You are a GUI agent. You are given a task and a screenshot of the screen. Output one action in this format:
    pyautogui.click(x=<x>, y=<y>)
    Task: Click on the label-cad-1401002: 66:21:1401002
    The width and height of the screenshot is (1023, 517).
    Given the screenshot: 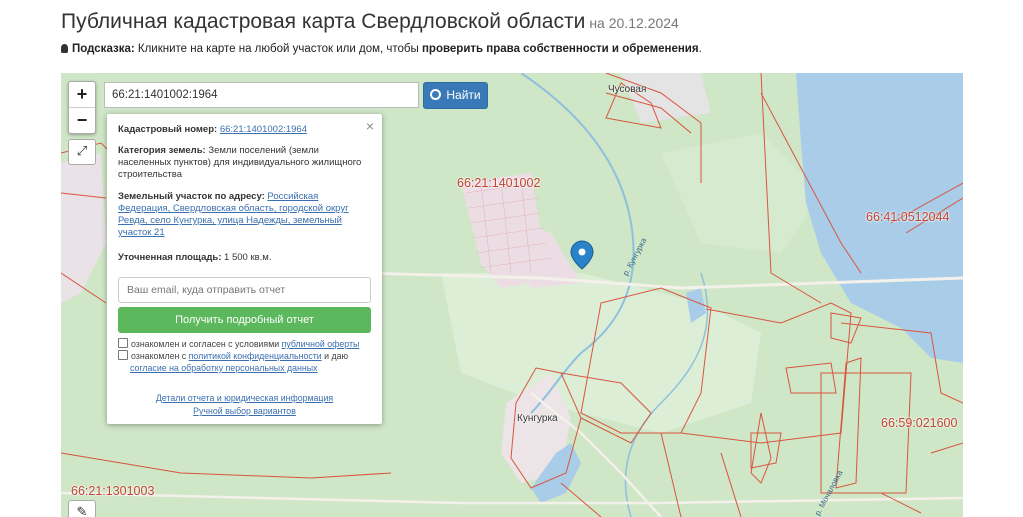 What is the action you would take?
    pyautogui.click(x=499, y=183)
    